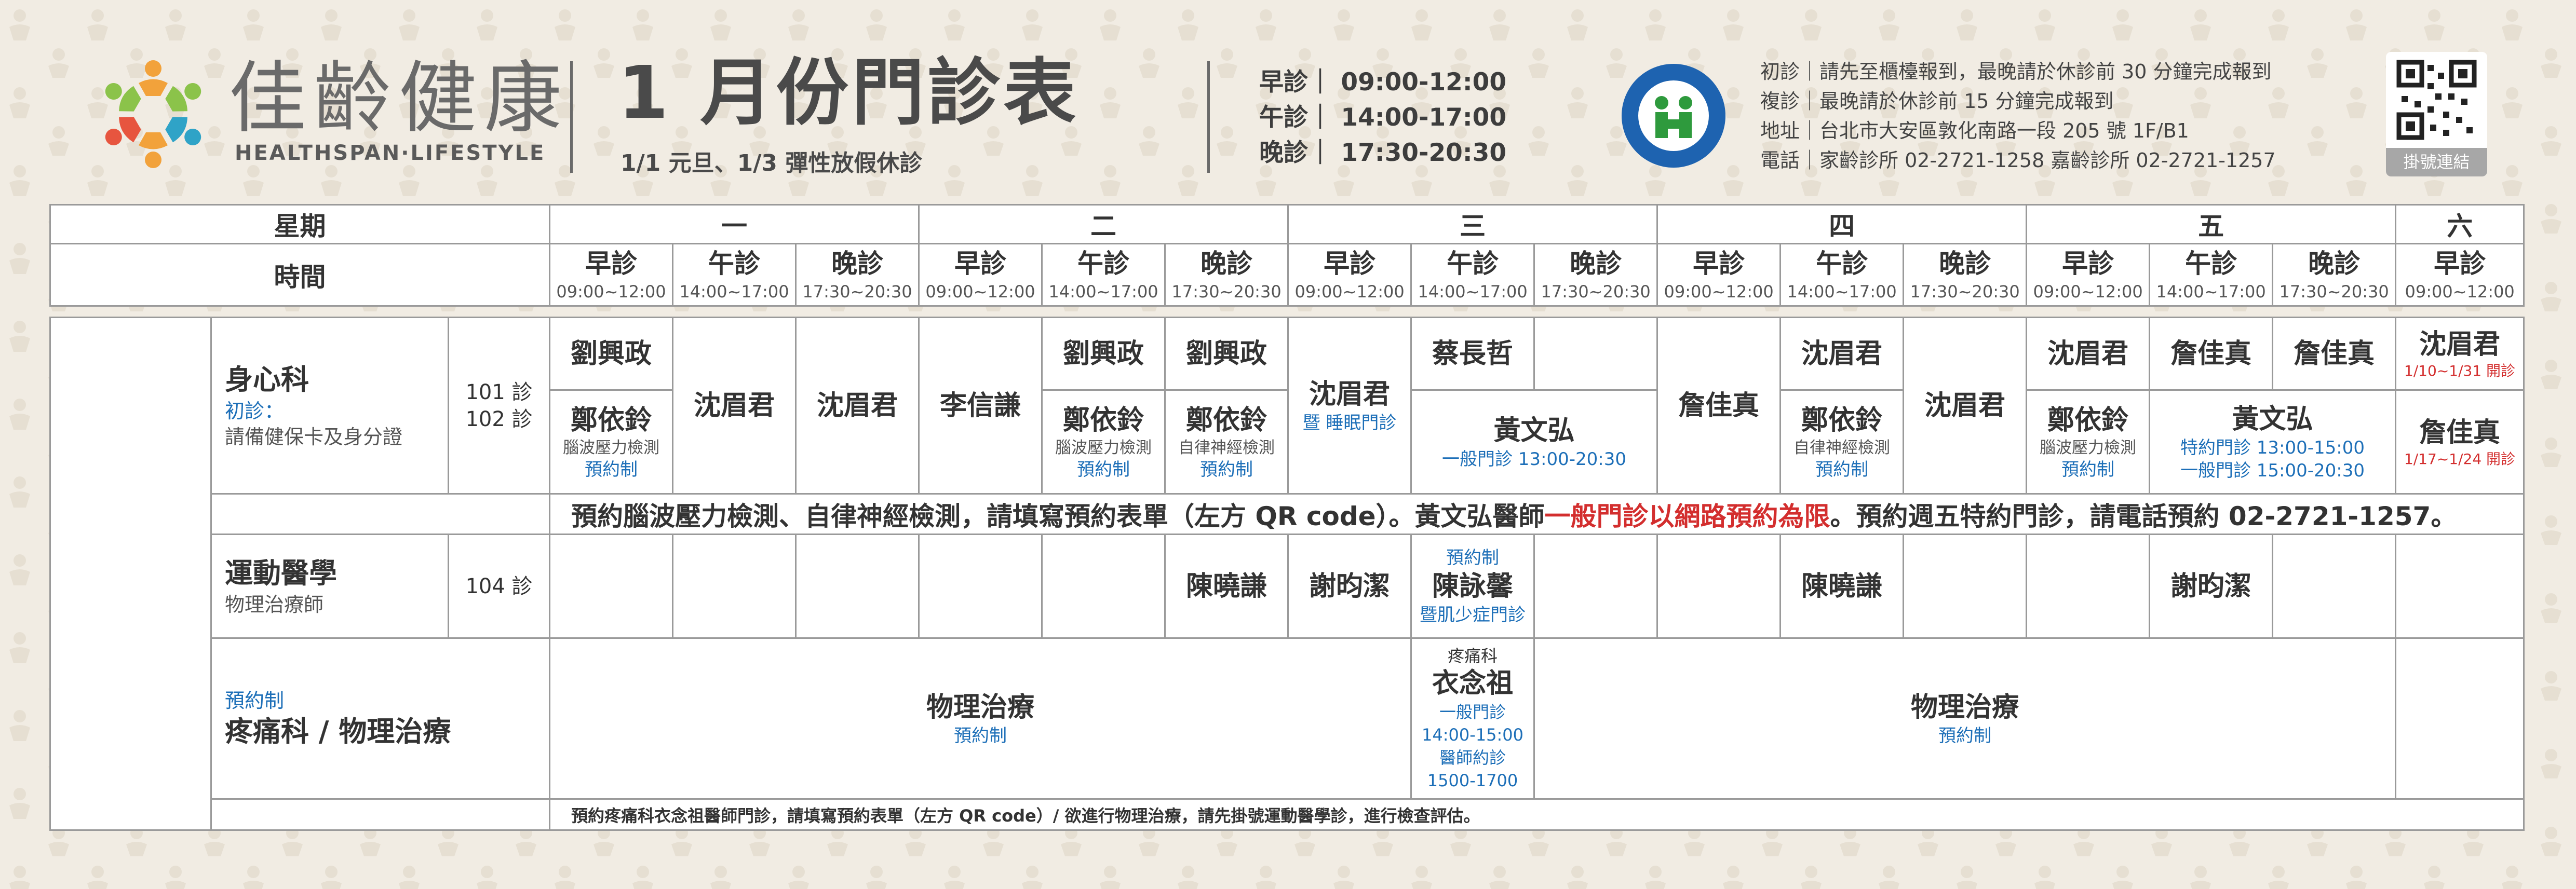  What do you see at coordinates (1383, 83) in the screenshot?
I see `hours-morning: 早診｜ 09:00-12:00` at bounding box center [1383, 83].